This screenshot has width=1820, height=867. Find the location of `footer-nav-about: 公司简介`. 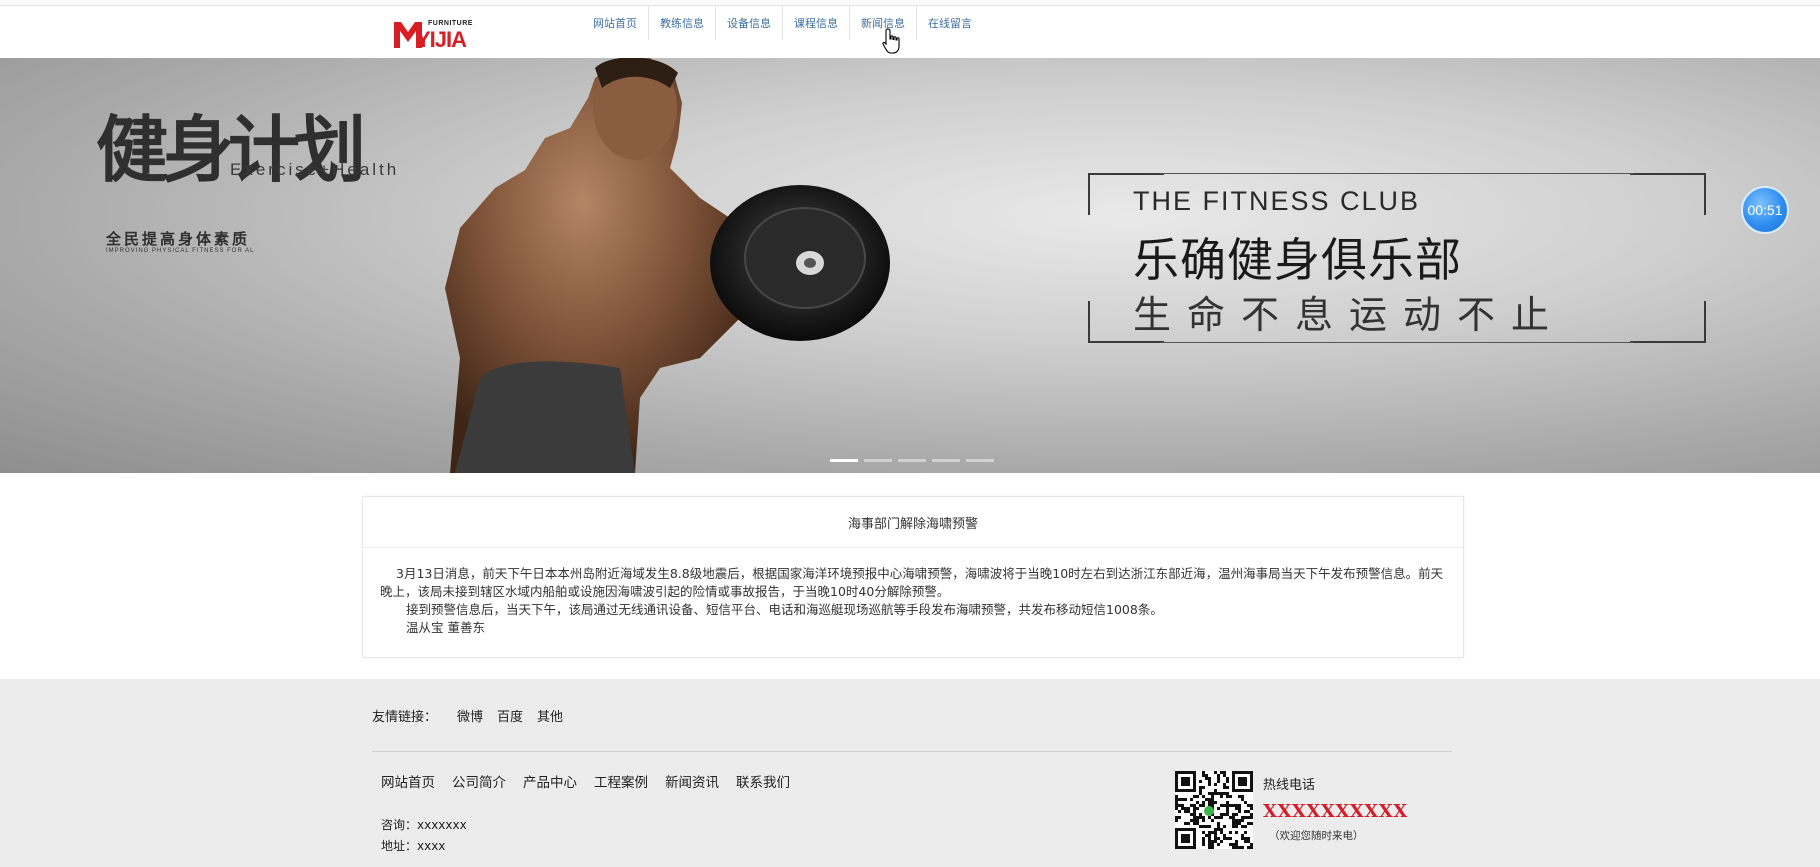

footer-nav-about: 公司简介 is located at coordinates (479, 781).